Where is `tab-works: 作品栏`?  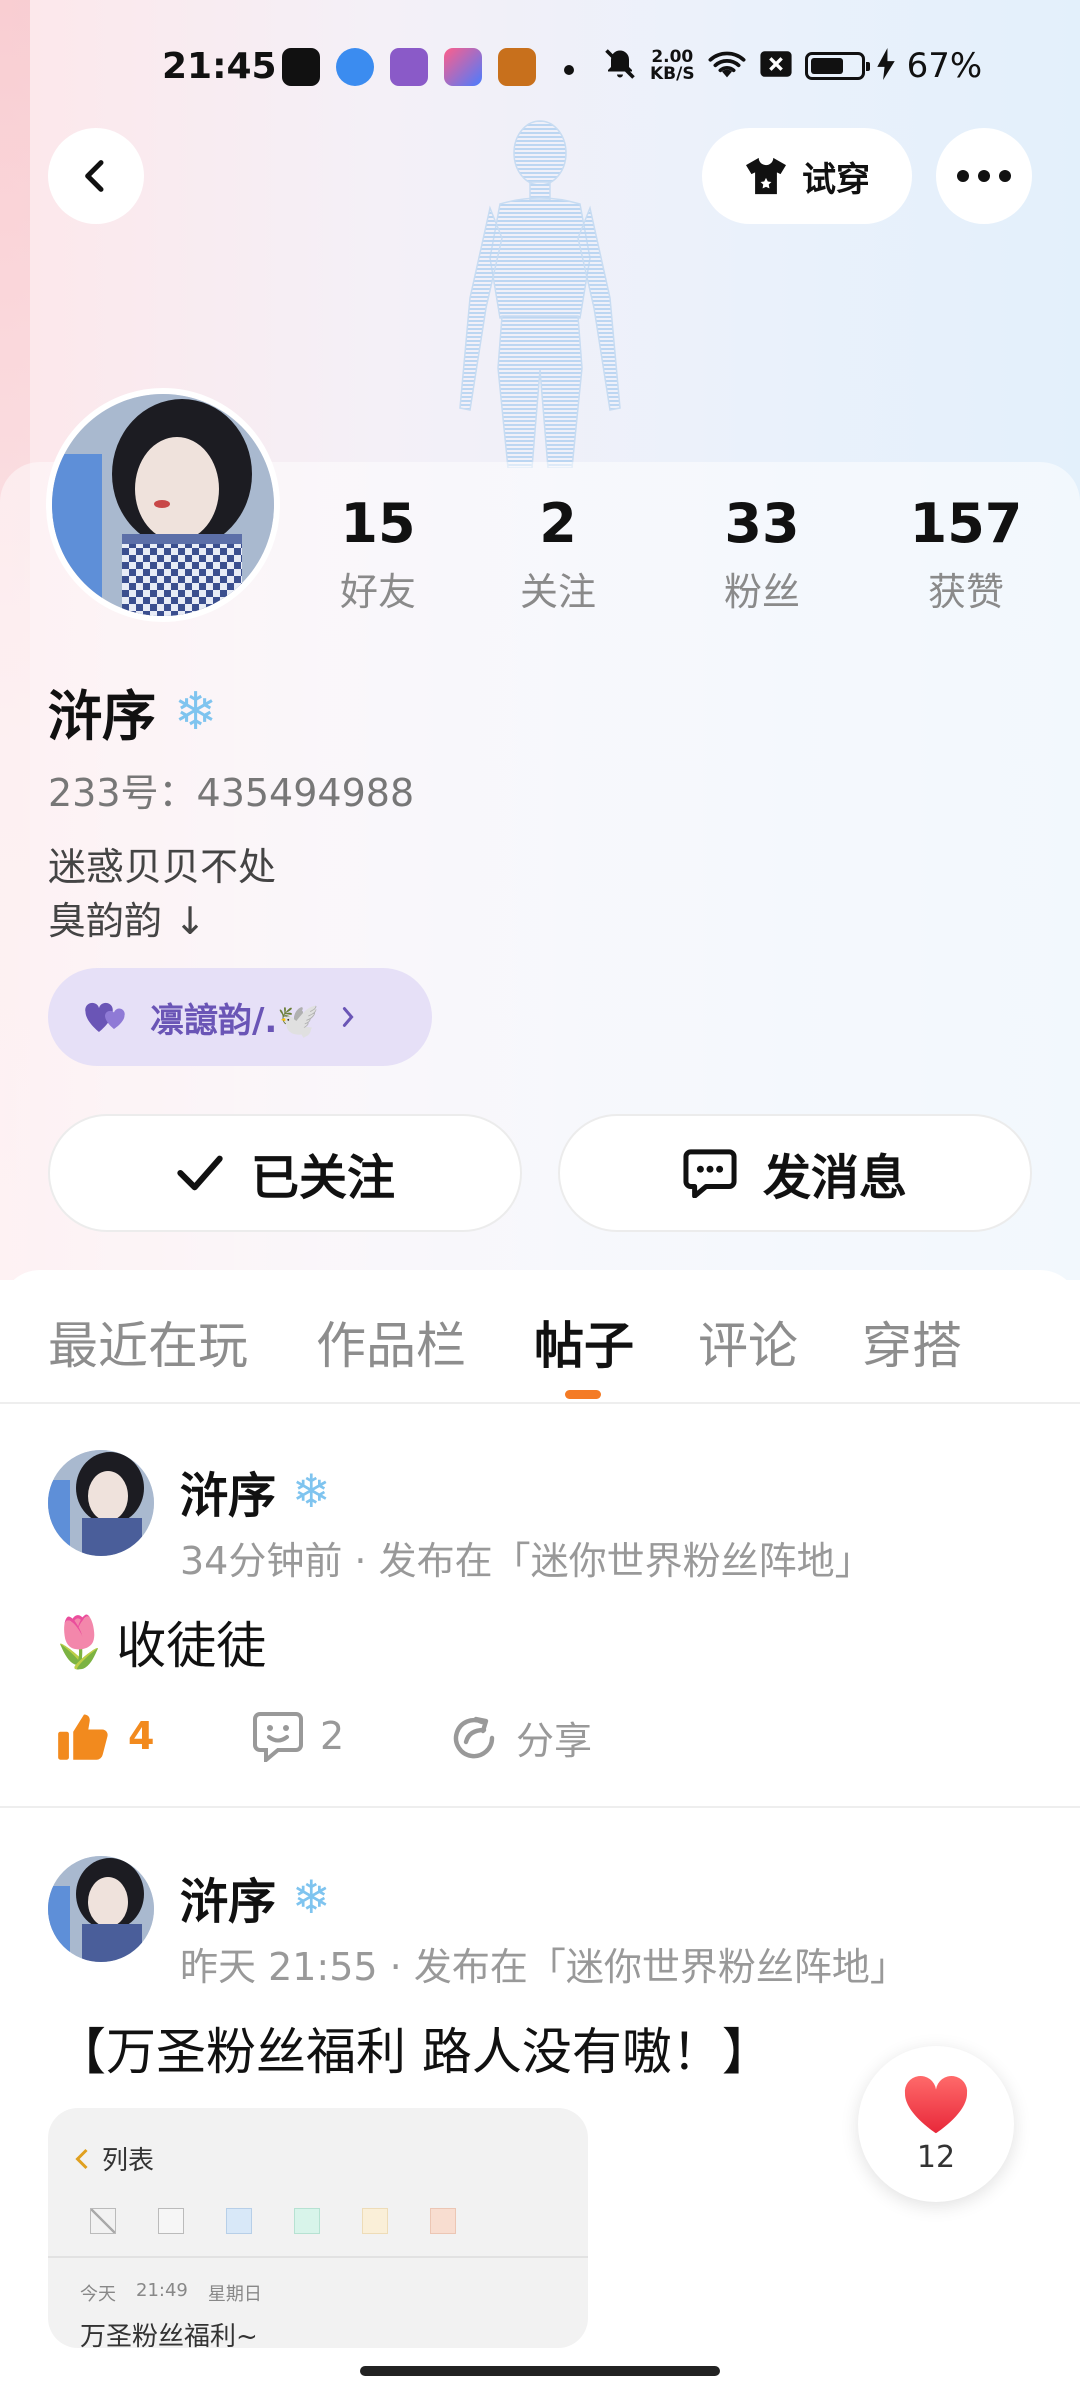 tab-works: 作品栏 is located at coordinates (391, 1342).